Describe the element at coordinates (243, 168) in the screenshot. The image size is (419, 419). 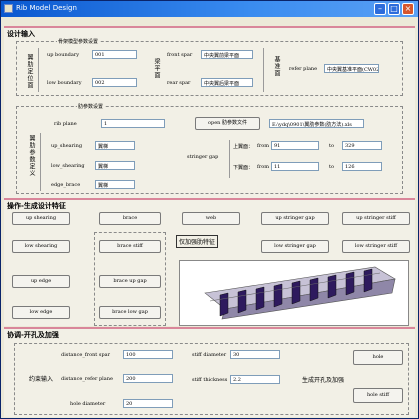
I see `lower-surface-label: 下翼面：` at that location.